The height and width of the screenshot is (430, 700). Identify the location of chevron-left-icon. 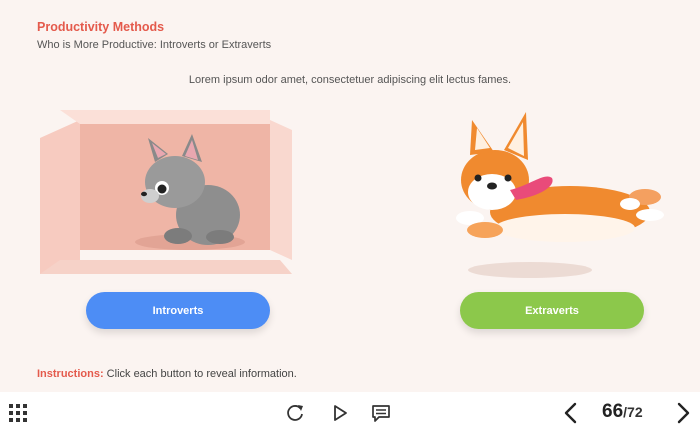
(571, 413).